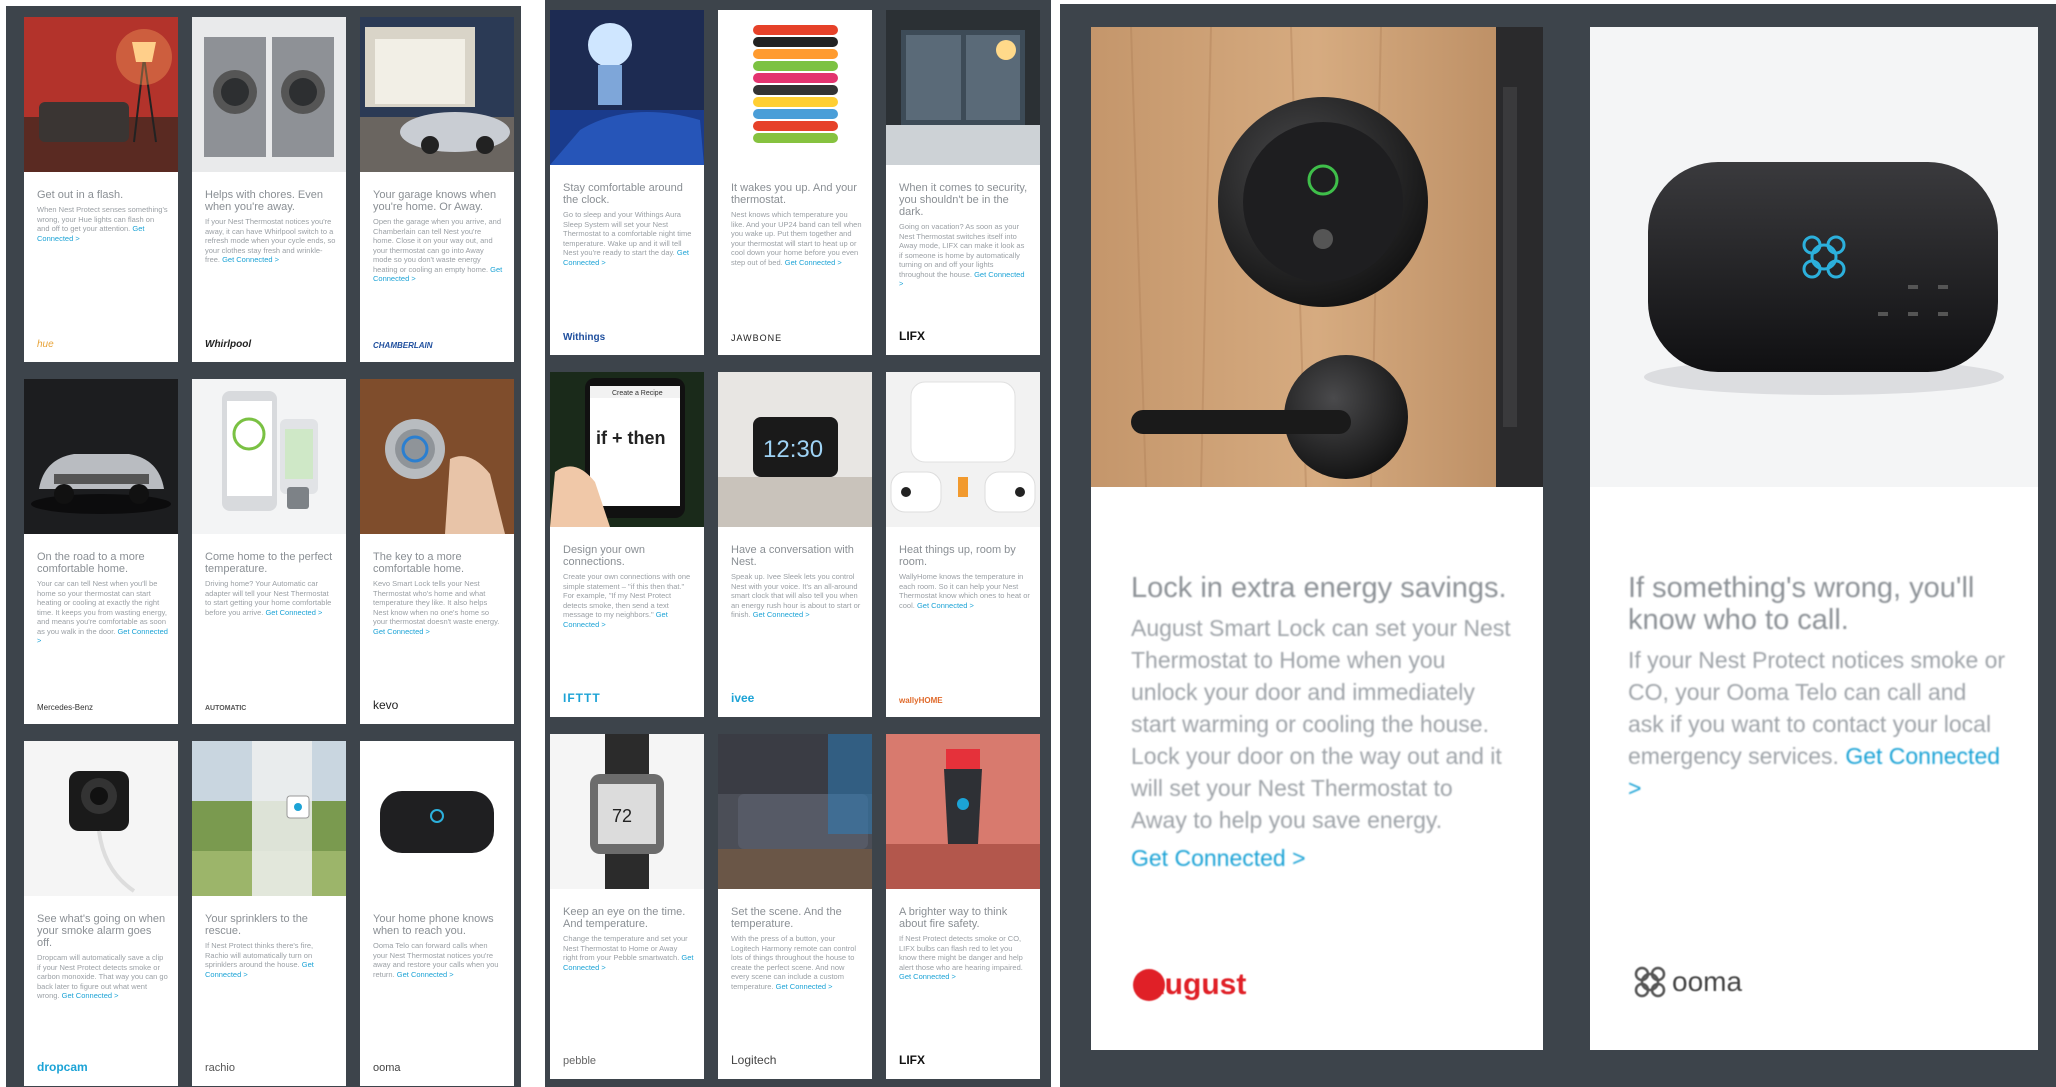 This screenshot has height=1087, width=2056. Describe the element at coordinates (226, 708) in the screenshot. I see `partner-logo: AUTOMATIC` at that location.